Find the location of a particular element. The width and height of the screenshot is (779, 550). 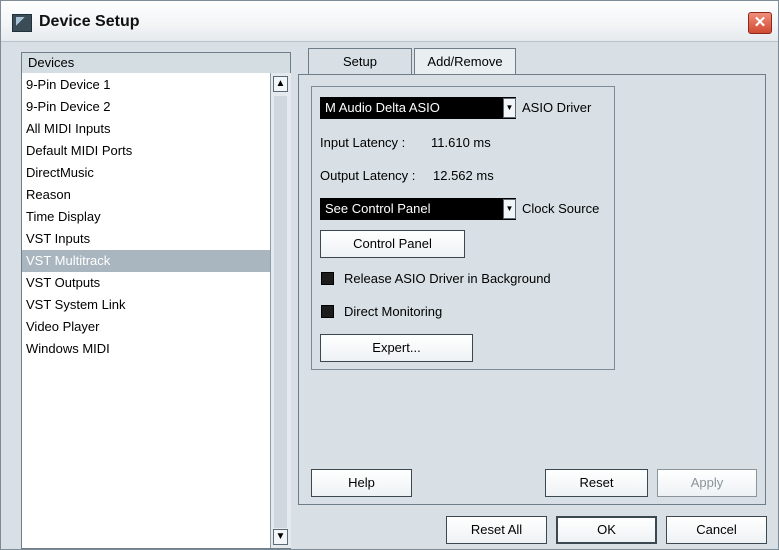

reset-all-button: Reset All is located at coordinates (496, 530).